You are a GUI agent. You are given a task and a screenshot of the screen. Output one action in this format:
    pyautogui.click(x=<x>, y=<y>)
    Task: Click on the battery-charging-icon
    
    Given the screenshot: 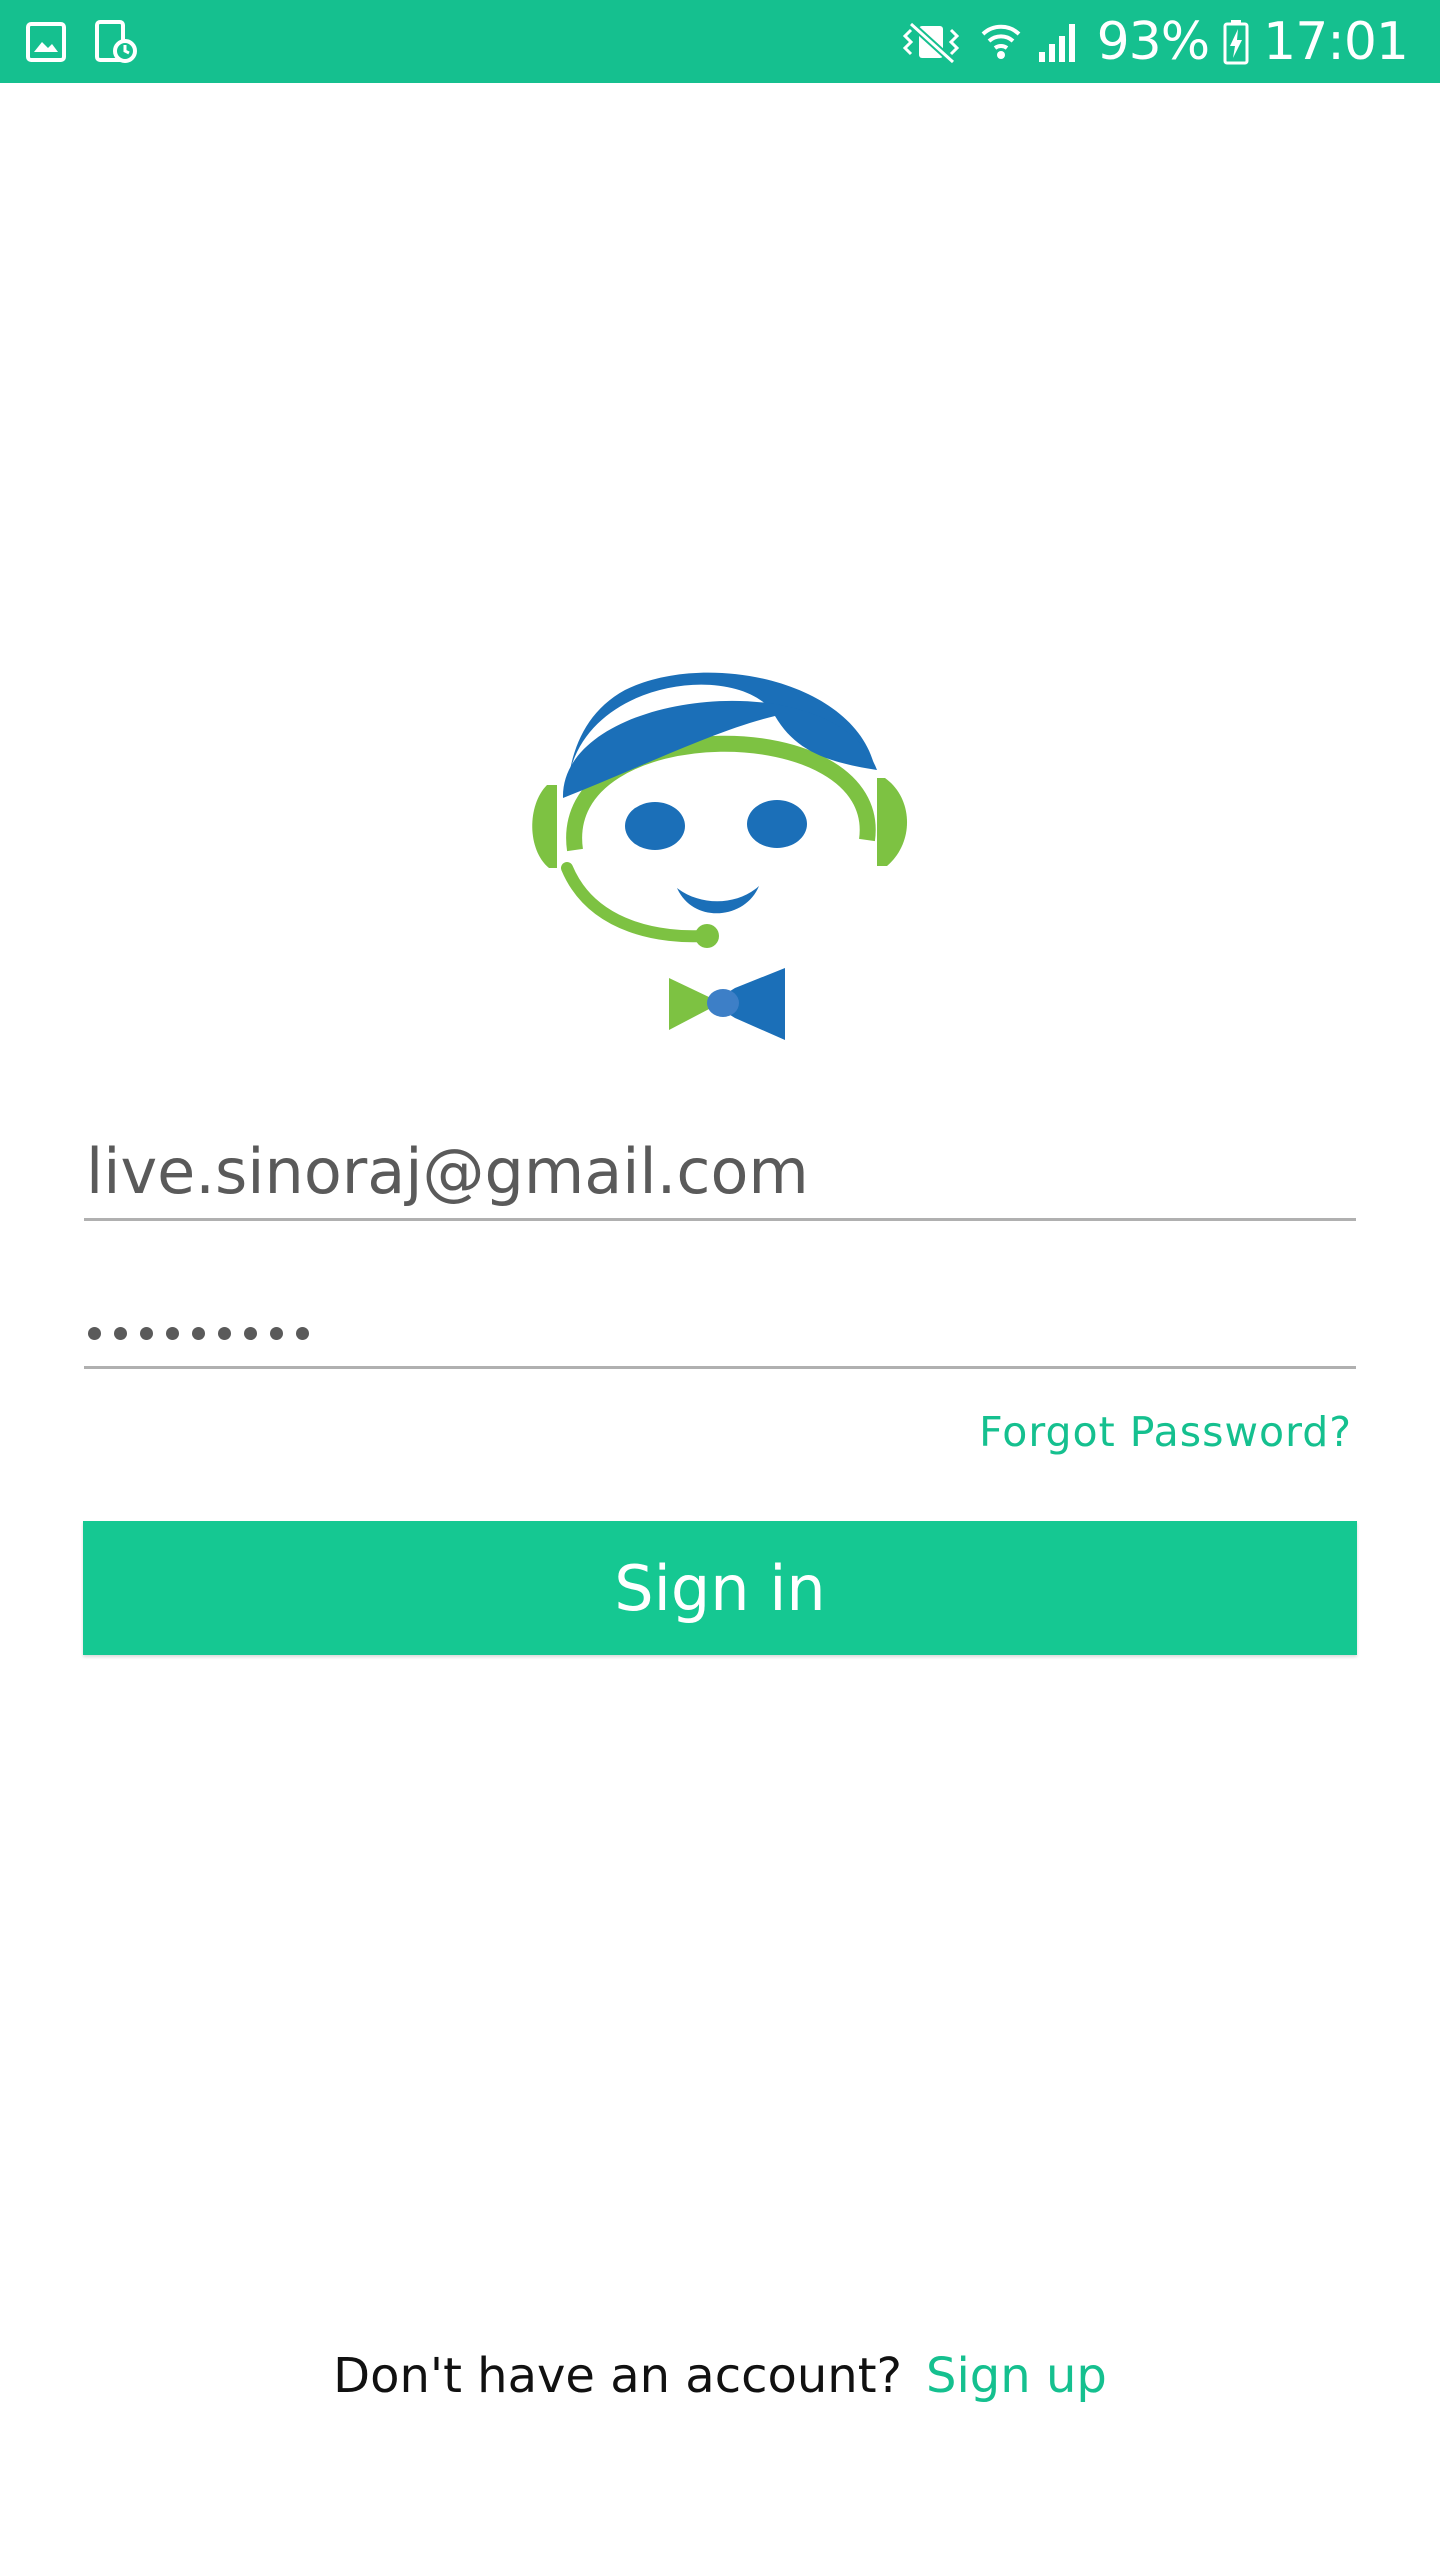 What is the action you would take?
    pyautogui.click(x=1236, y=42)
    